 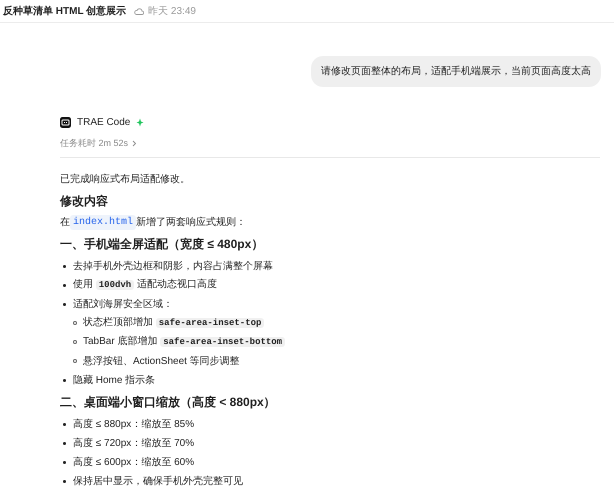 I want to click on task-duration-toggle: 任务耗时 2m 52s, so click(x=99, y=143).